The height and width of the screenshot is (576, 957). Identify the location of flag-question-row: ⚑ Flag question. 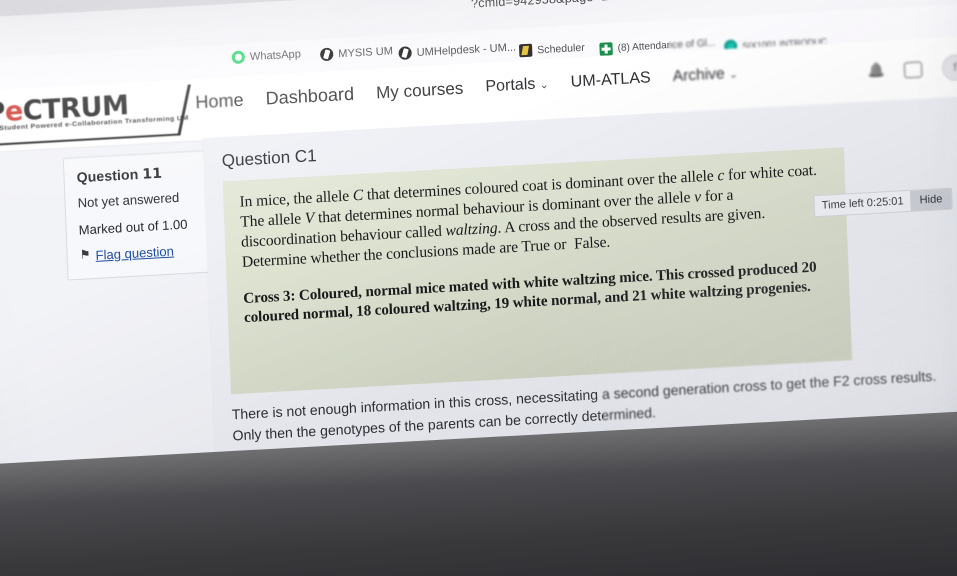
(138, 253).